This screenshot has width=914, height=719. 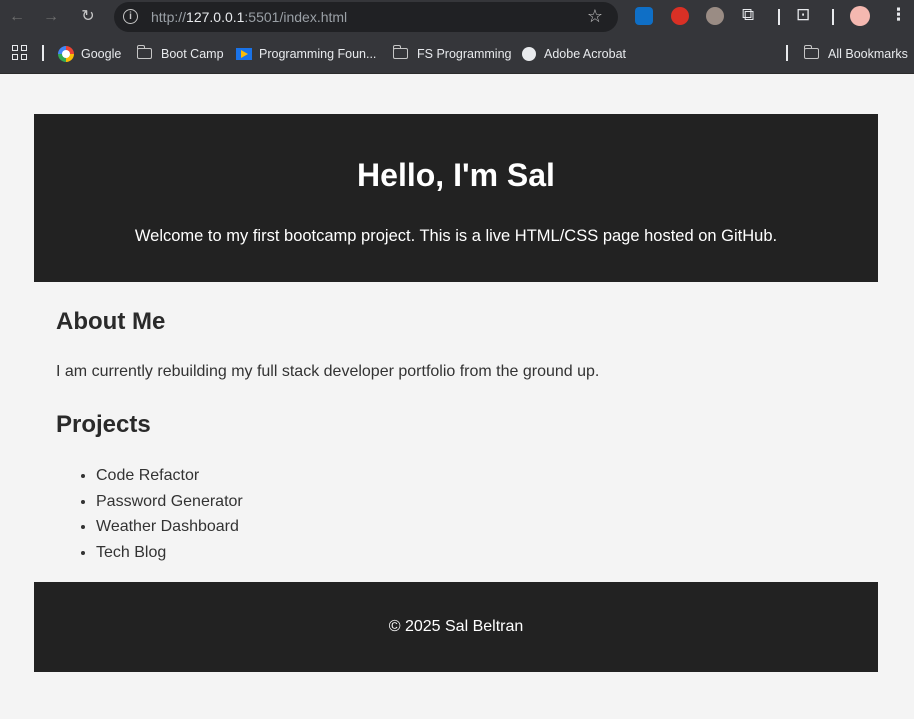 I want to click on projects-heading: Projects, so click(x=103, y=424).